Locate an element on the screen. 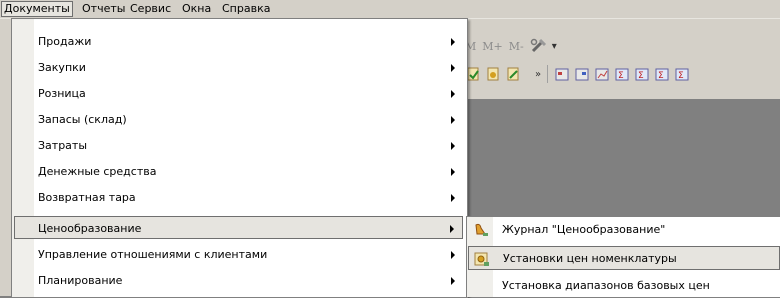 Image resolution: width=780 pixels, height=298 pixels. menu-item-returnable-containers: Возвратная тара is located at coordinates (238, 197).